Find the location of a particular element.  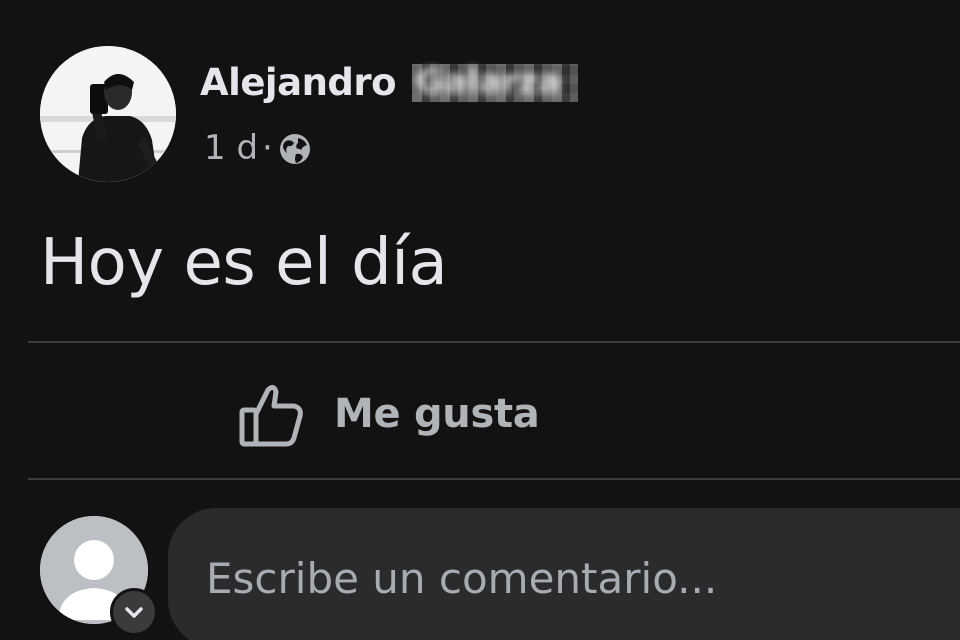

thumbs-up-icon is located at coordinates (271, 415).